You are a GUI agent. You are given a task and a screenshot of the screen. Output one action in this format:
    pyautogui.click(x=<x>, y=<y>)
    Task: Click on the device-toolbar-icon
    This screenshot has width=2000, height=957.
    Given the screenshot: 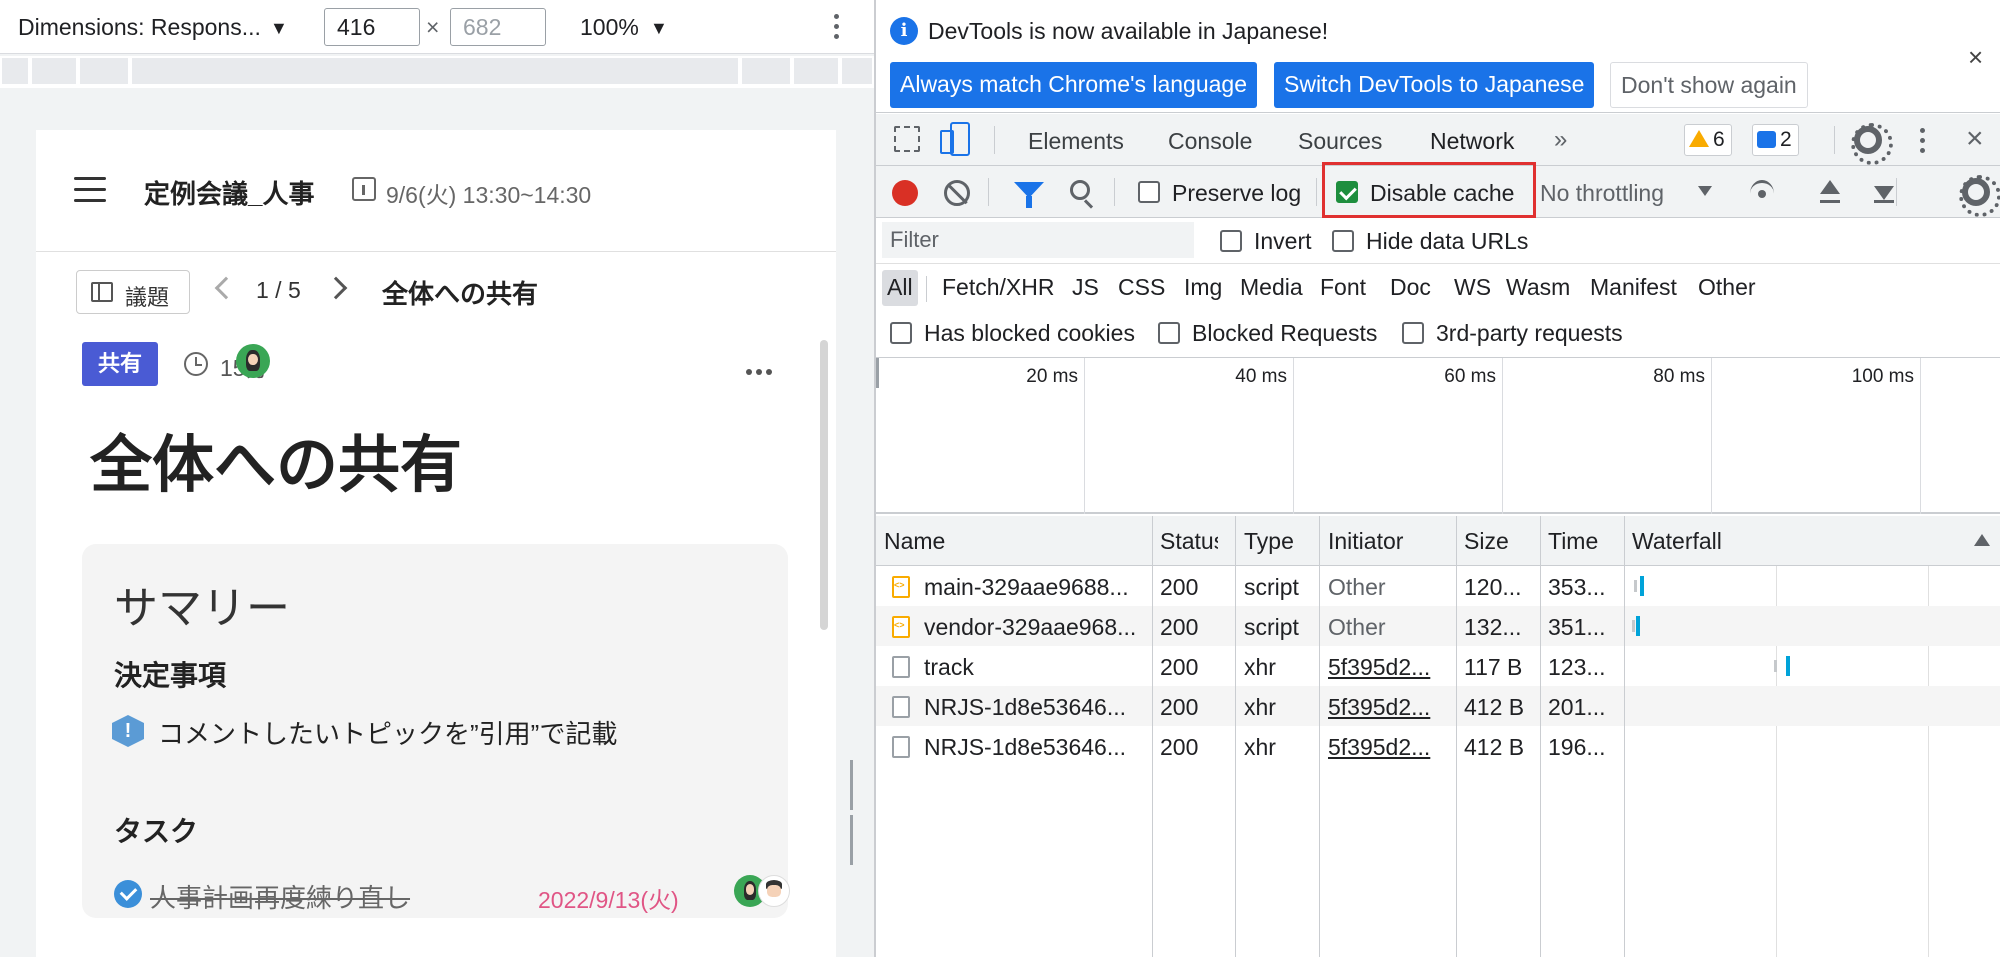 What is the action you would take?
    pyautogui.click(x=954, y=139)
    